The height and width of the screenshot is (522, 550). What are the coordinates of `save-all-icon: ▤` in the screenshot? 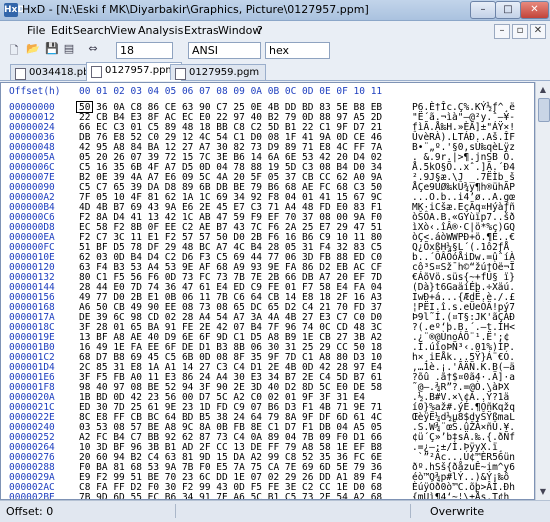 It's located at (69, 50).